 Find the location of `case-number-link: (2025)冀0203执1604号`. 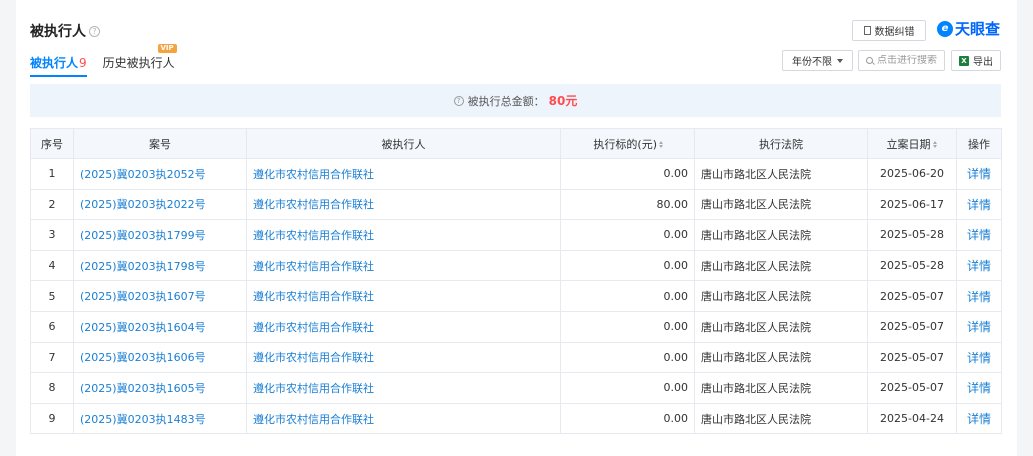

case-number-link: (2025)冀0203执1604号 is located at coordinates (143, 327).